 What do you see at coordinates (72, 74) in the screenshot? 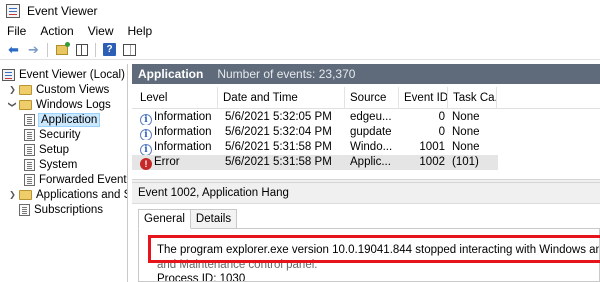
I see `tree-item-label: Event Viewer (Local)` at bounding box center [72, 74].